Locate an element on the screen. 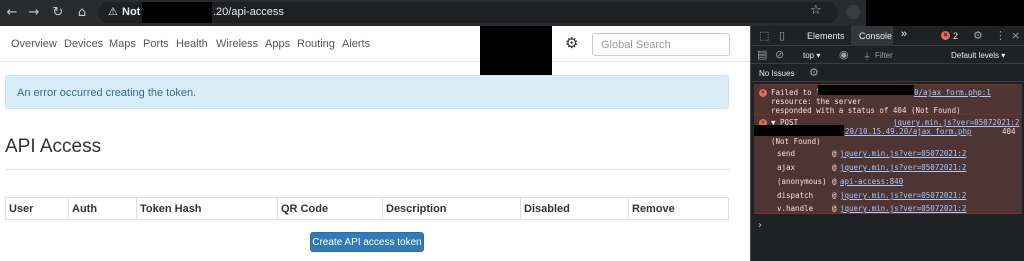  col-qr-code: QR Code is located at coordinates (330, 208).